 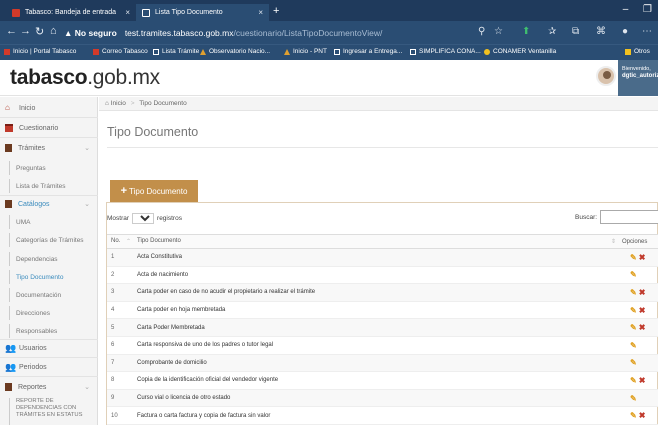 What do you see at coordinates (85, 78) in the screenshot?
I see `site-logo: tabasco.gob.mx` at bounding box center [85, 78].